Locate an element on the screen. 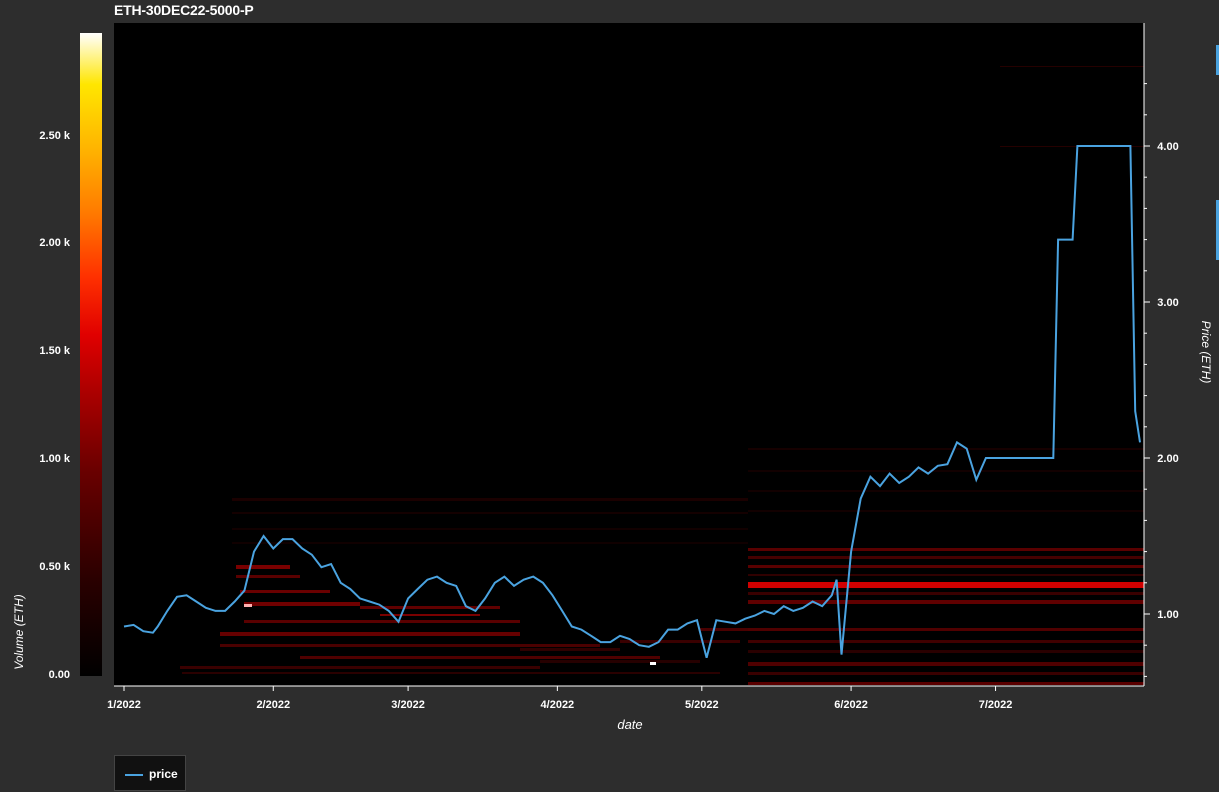  legend-price-swatch is located at coordinates (134, 775).